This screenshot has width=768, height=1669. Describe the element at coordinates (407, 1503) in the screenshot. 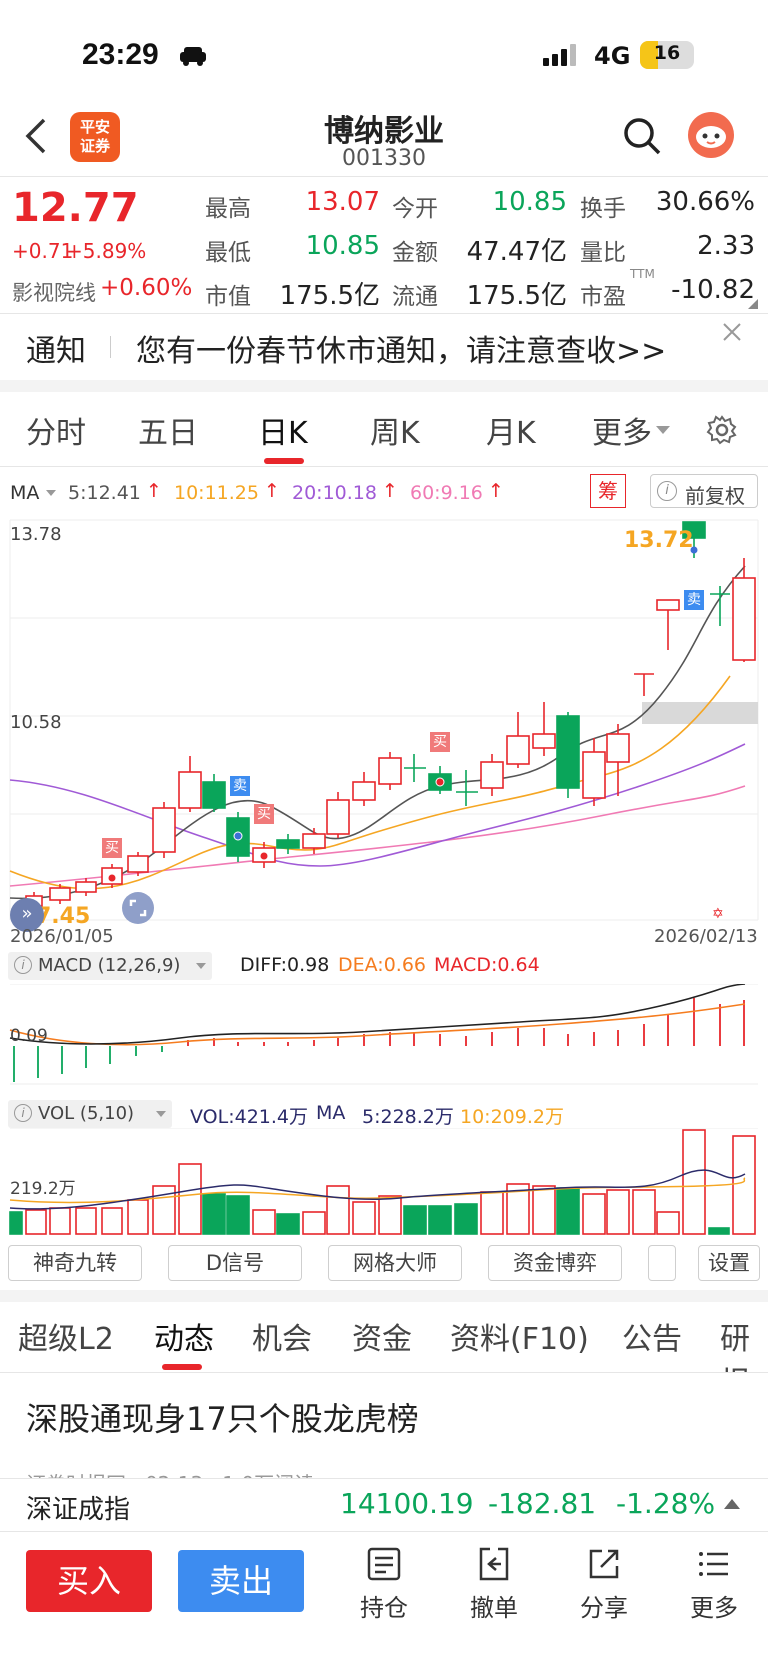

I see `index-value: 14100.19` at that location.